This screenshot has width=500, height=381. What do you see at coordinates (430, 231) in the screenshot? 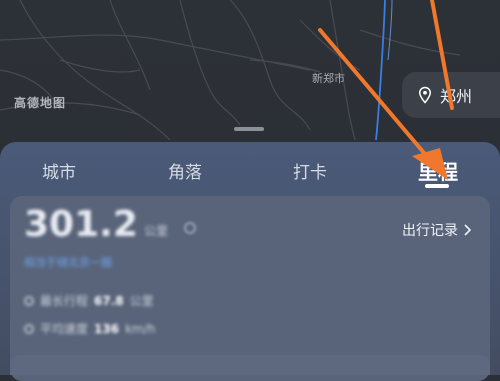
I see `travel-records-label: 出行记录` at bounding box center [430, 231].